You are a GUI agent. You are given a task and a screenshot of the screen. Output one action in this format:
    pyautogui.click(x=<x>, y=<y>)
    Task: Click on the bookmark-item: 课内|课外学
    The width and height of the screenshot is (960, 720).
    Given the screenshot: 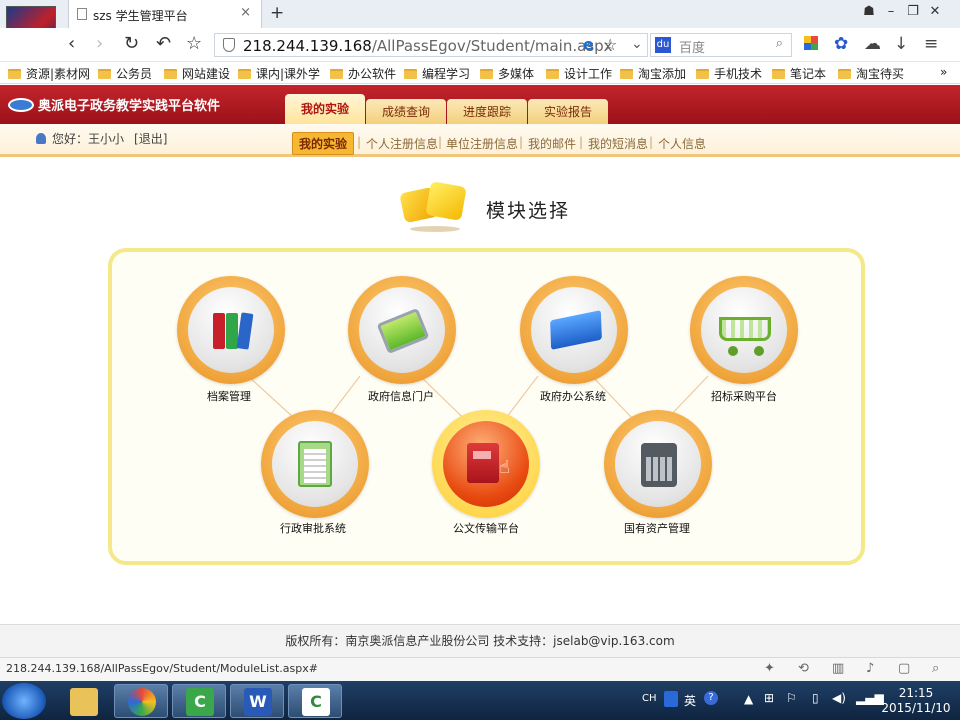 What is the action you would take?
    pyautogui.click(x=279, y=73)
    